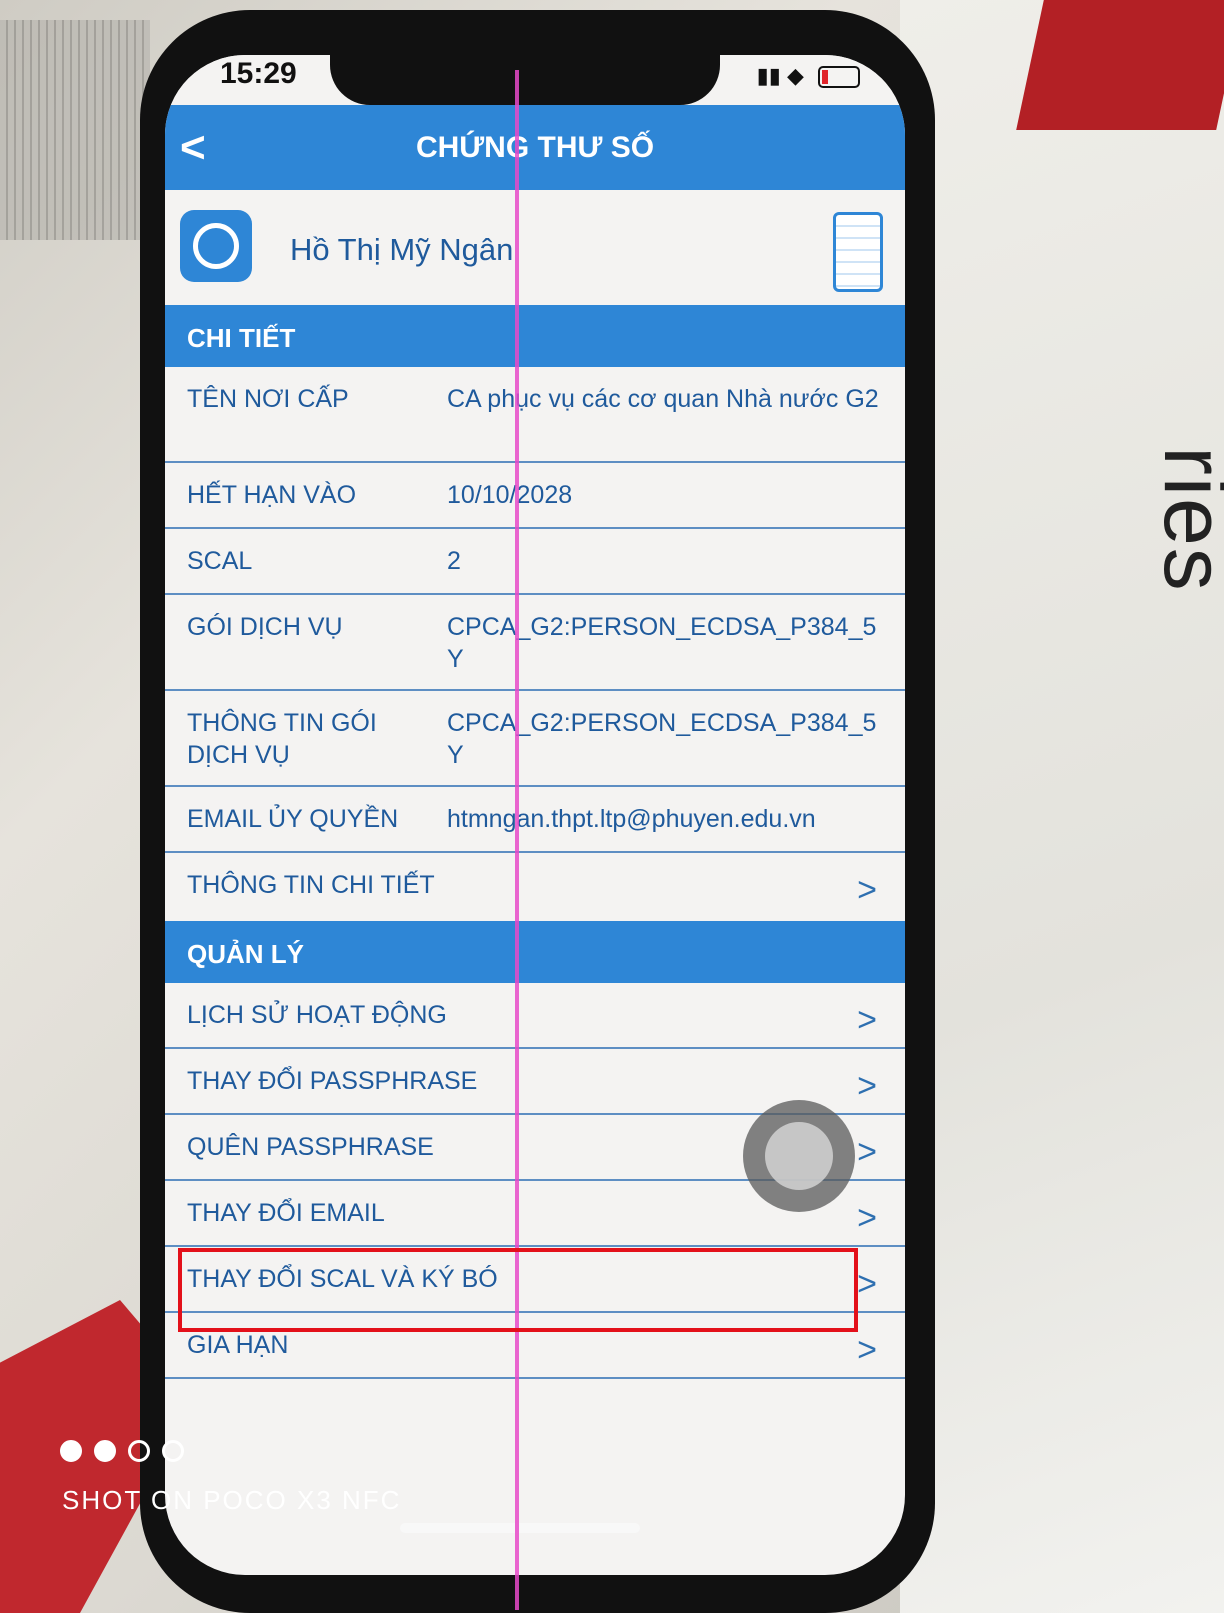 The image size is (1224, 1613). I want to click on row-label: TÊN NƠI CẤP, so click(268, 399).